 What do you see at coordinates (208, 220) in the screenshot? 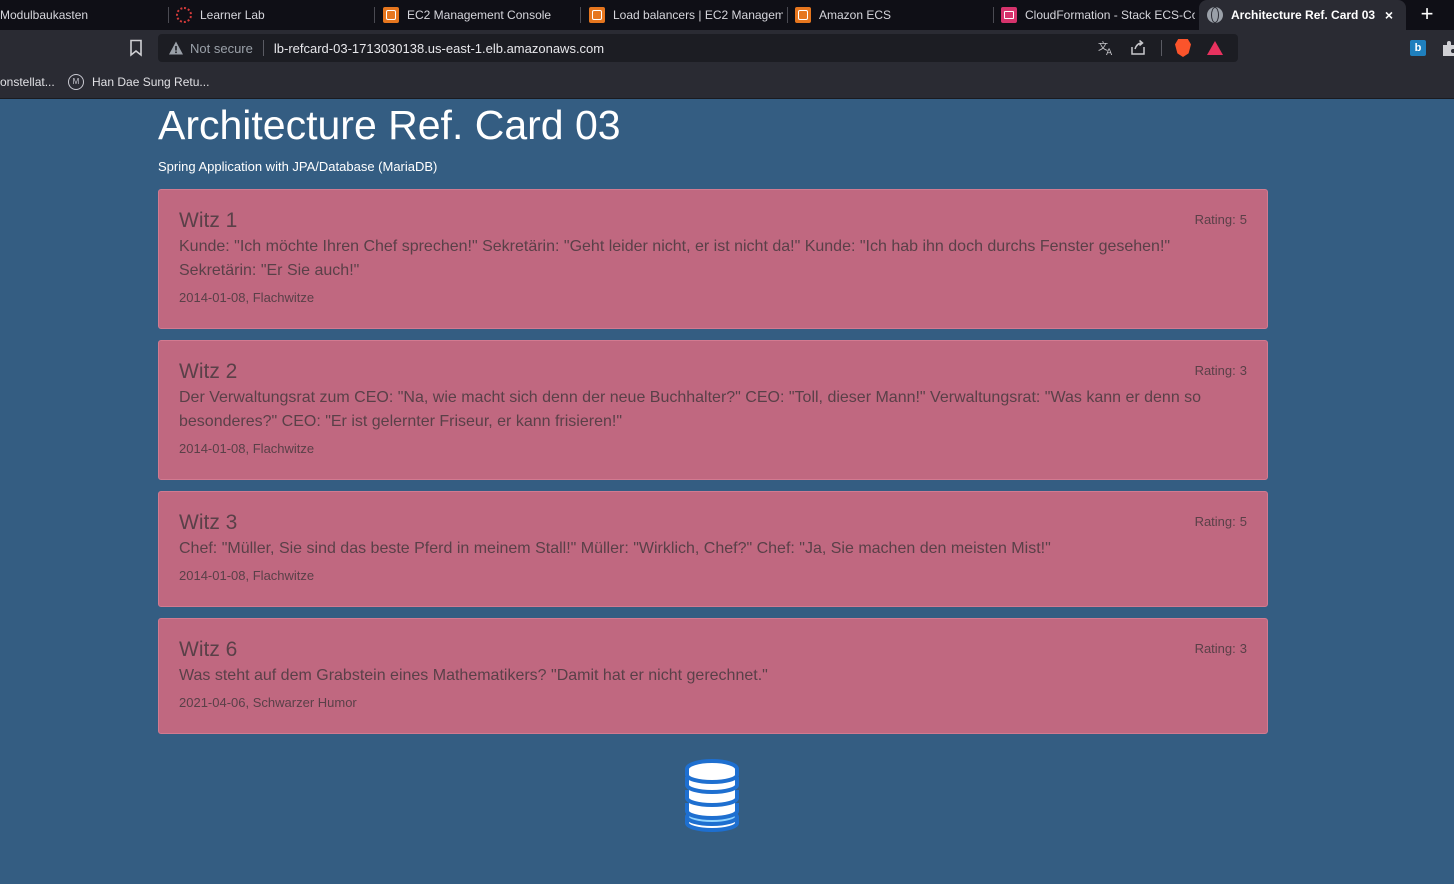
I see `joke-title: Witz 1` at bounding box center [208, 220].